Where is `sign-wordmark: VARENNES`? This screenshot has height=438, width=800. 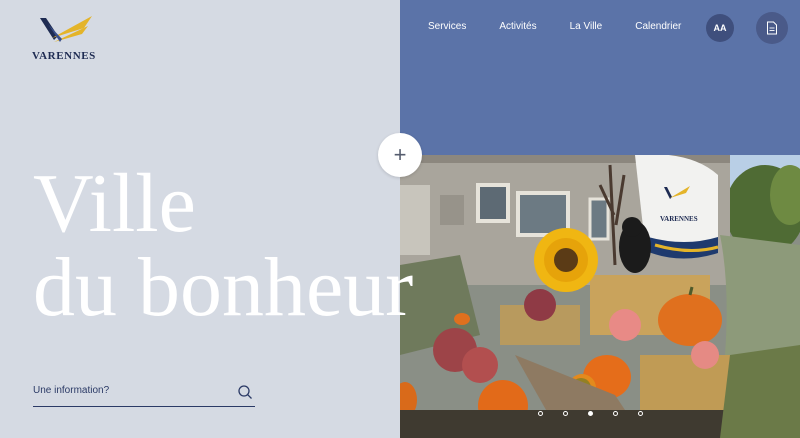
sign-wordmark: VARENNES is located at coordinates (679, 219).